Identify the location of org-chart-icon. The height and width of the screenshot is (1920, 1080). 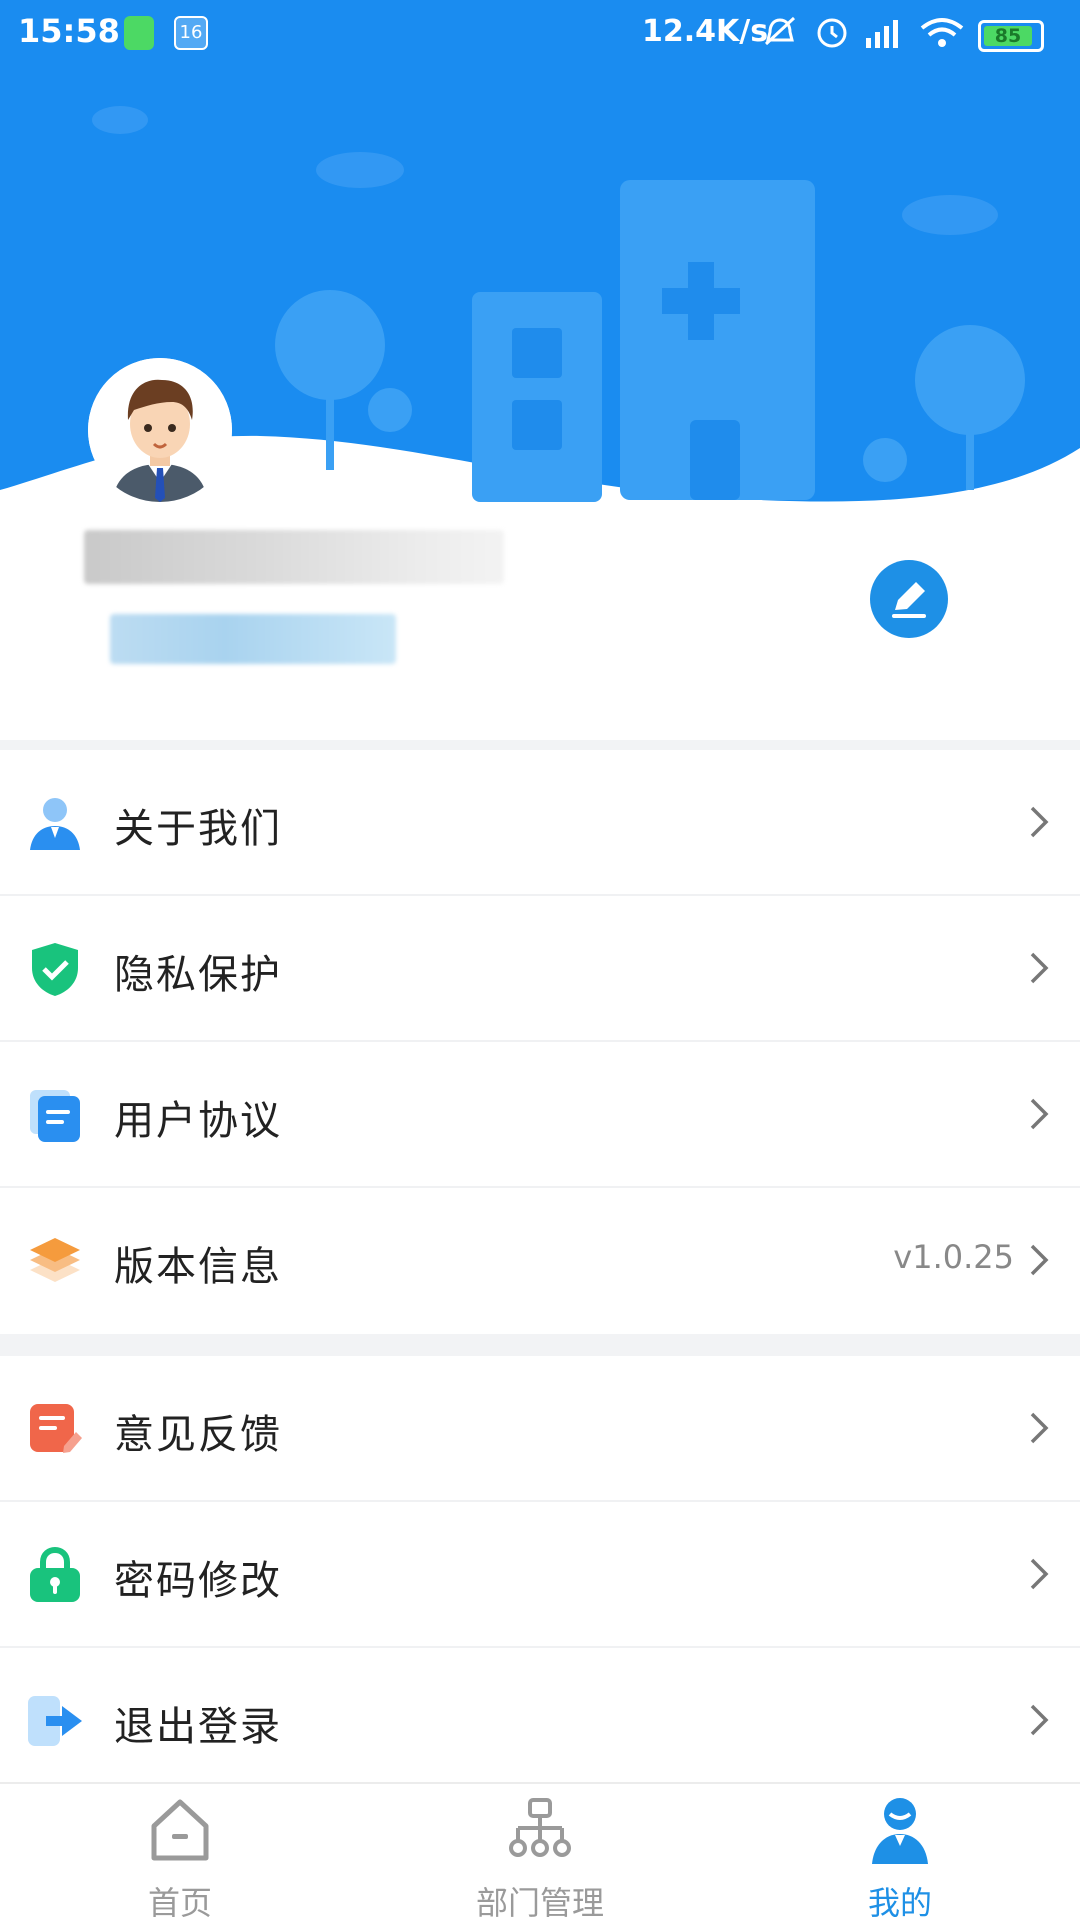
(540, 1827).